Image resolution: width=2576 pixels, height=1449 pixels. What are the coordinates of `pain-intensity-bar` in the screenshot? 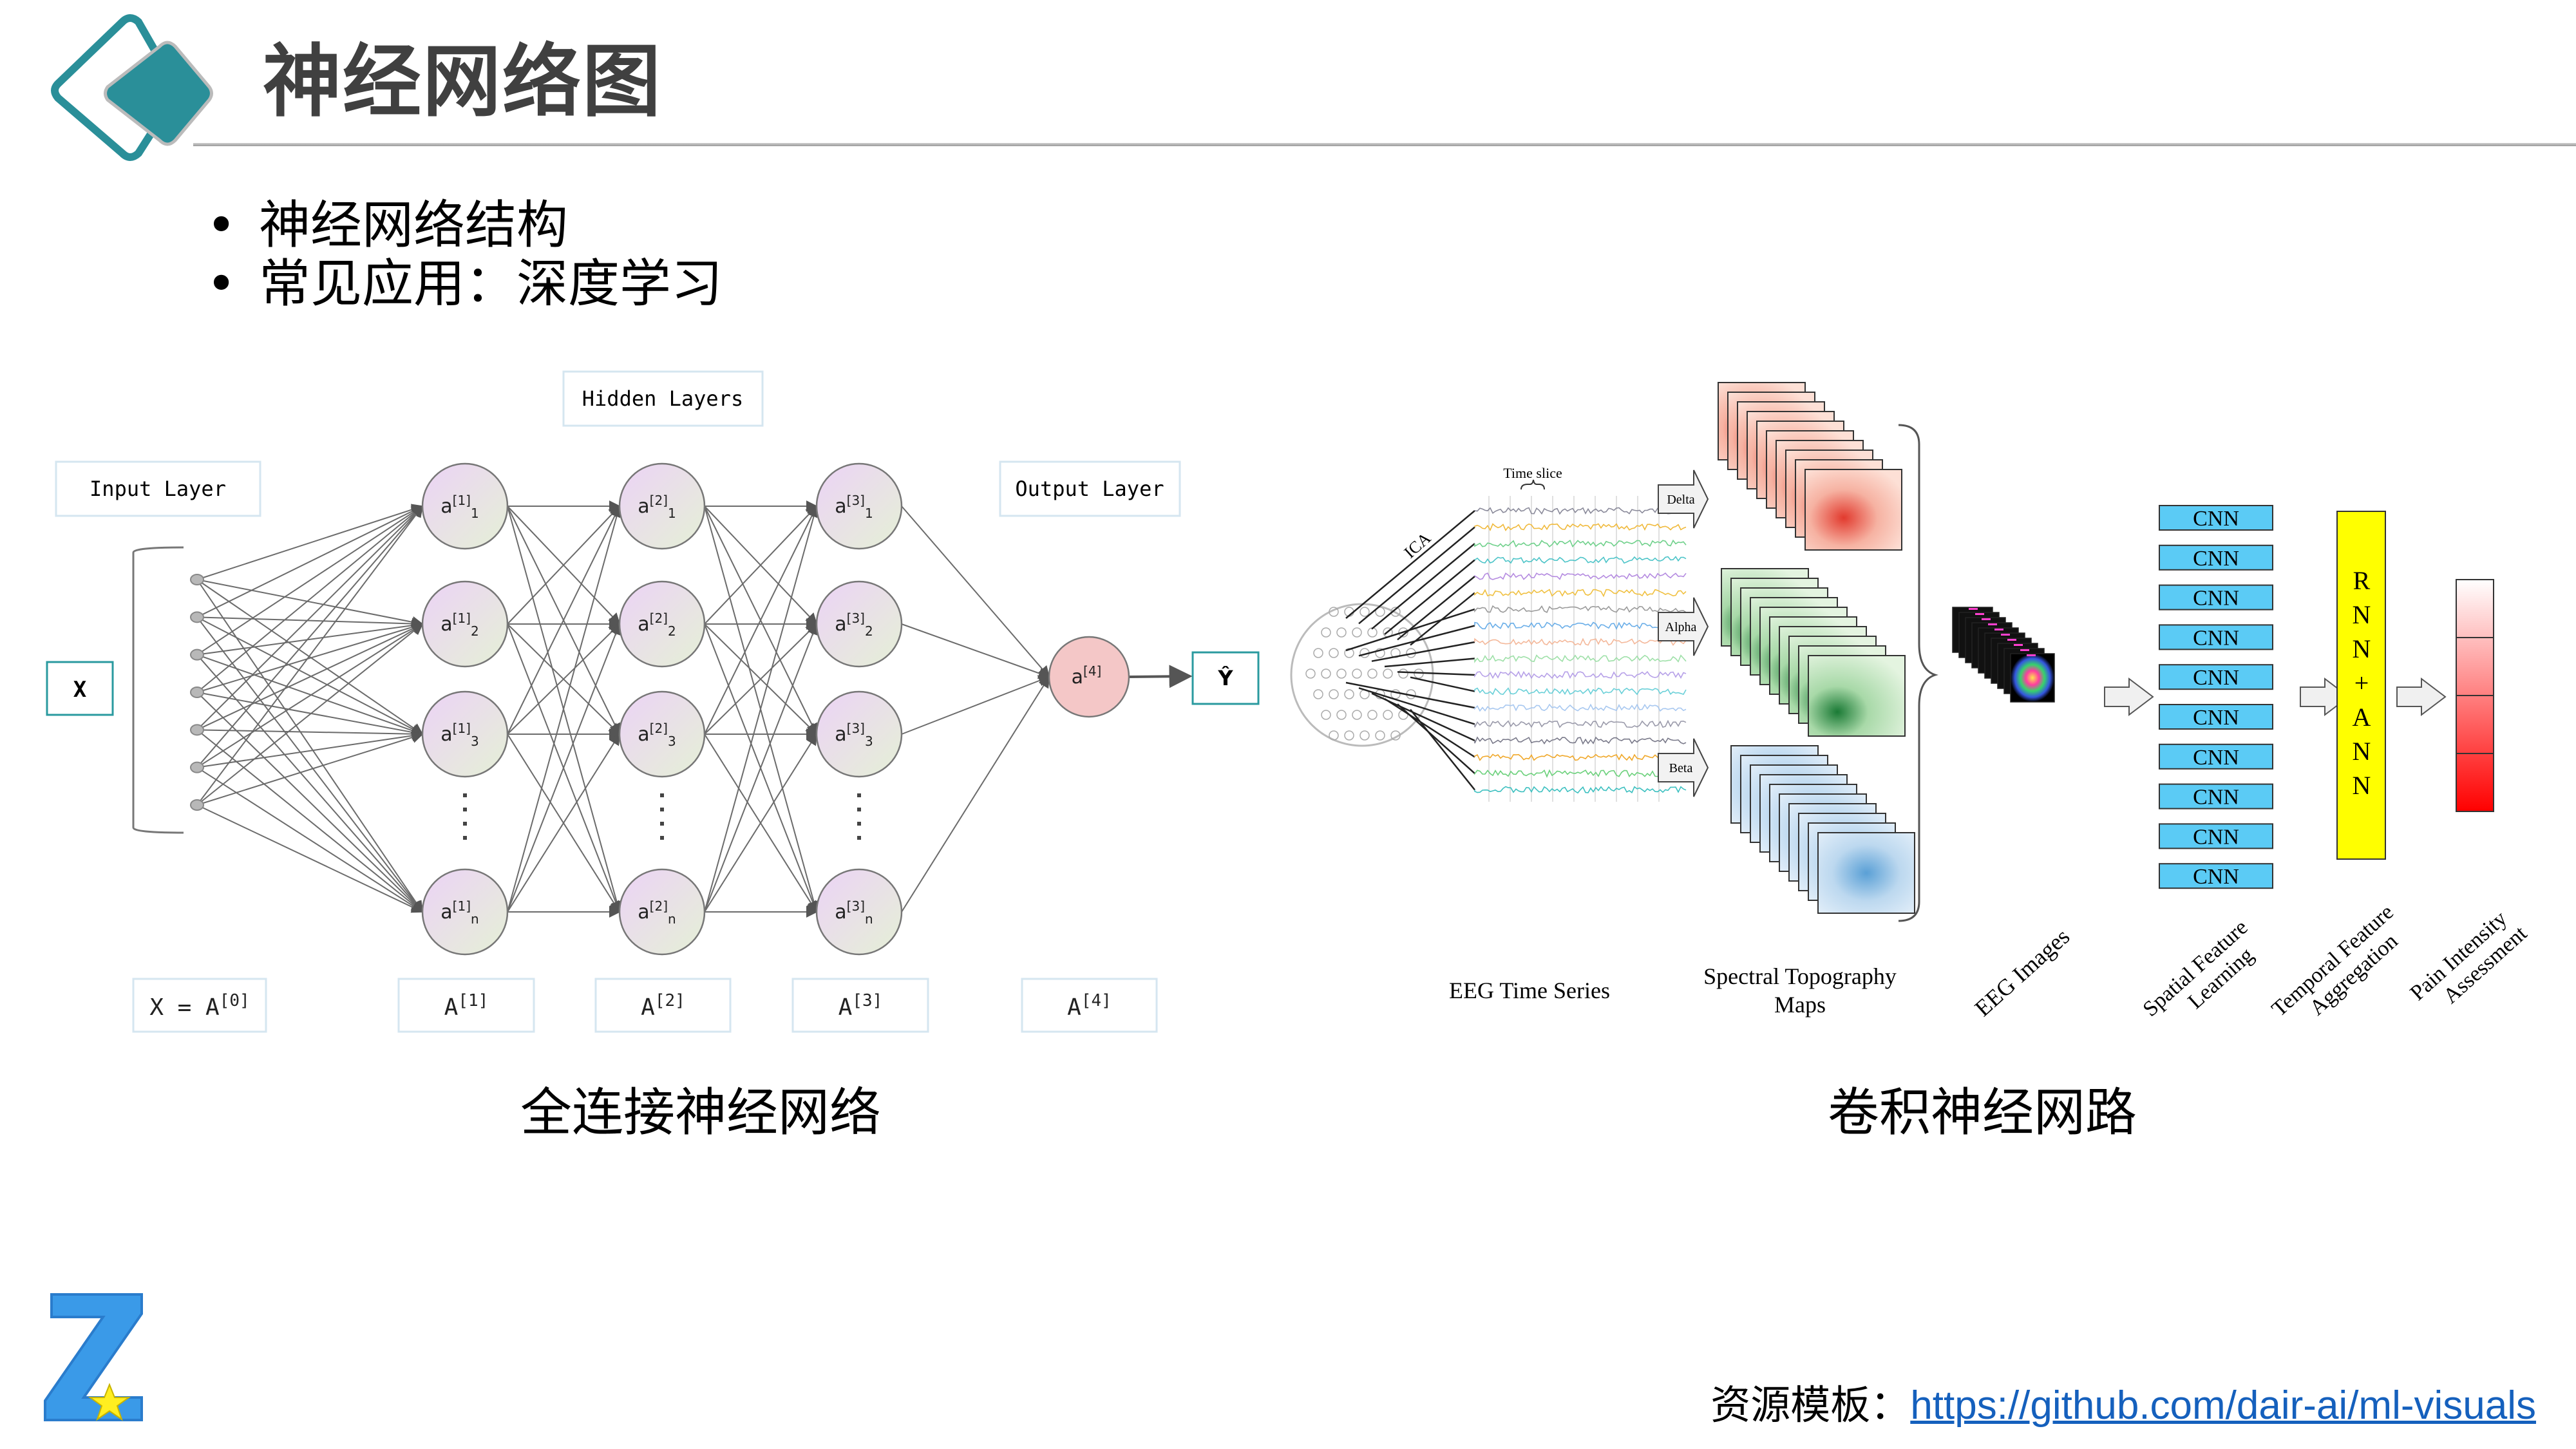 It's located at (2475, 695).